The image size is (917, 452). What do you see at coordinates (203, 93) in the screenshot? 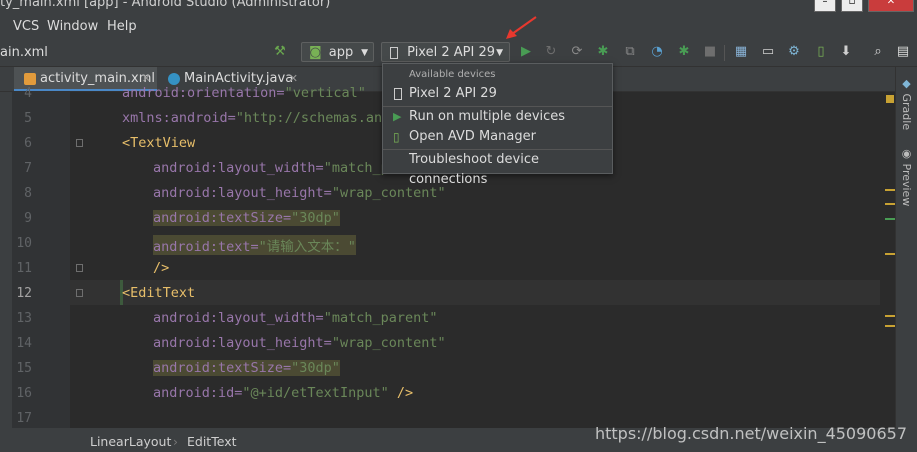
I see `attr-name: android:orientation=` at bounding box center [203, 93].